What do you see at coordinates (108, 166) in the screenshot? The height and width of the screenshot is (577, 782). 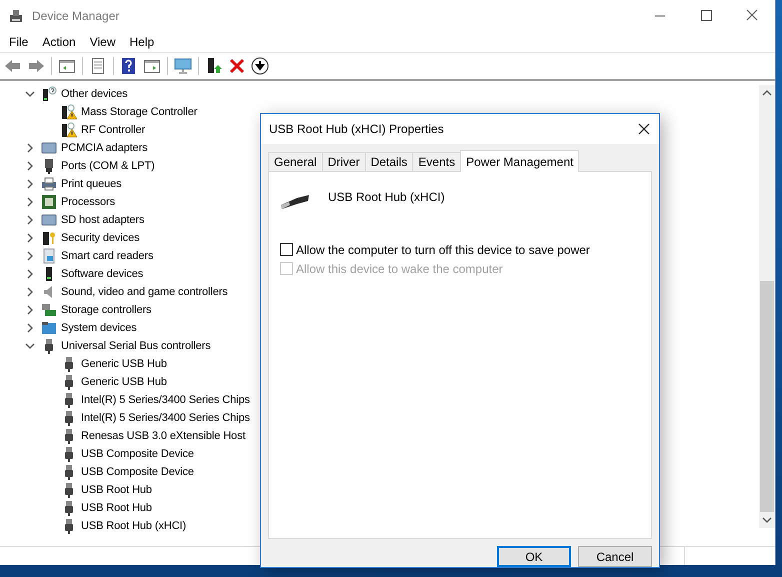 I see `tree-item: Ports (COM & LPT)` at bounding box center [108, 166].